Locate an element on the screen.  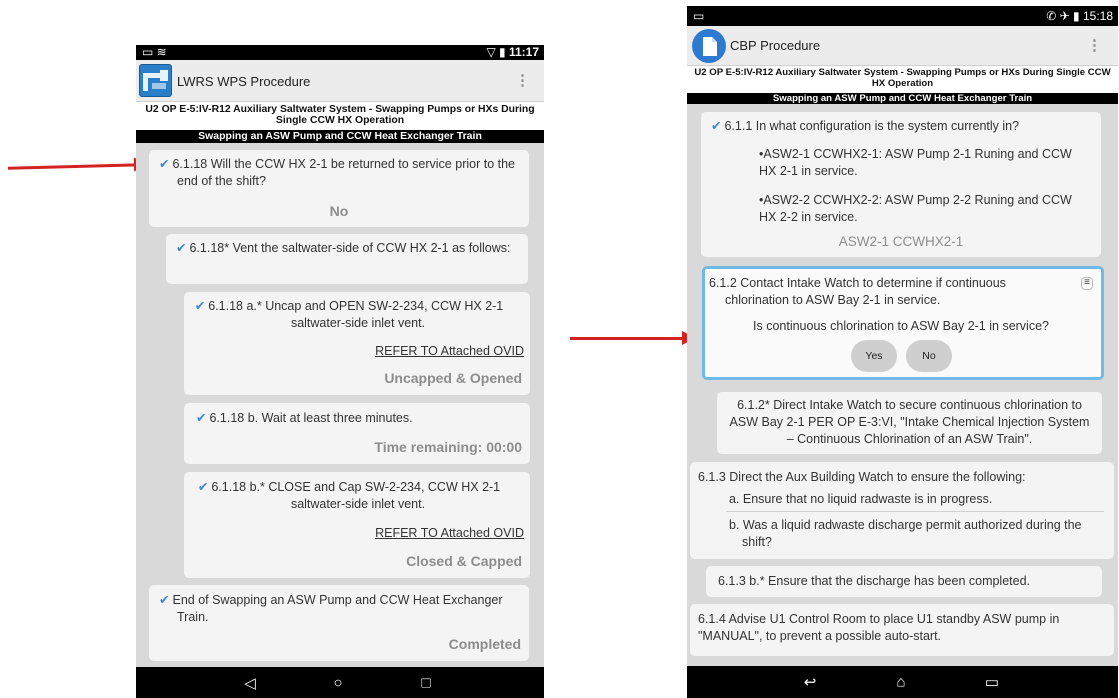
step-result: Completed is located at coordinates (484, 644).